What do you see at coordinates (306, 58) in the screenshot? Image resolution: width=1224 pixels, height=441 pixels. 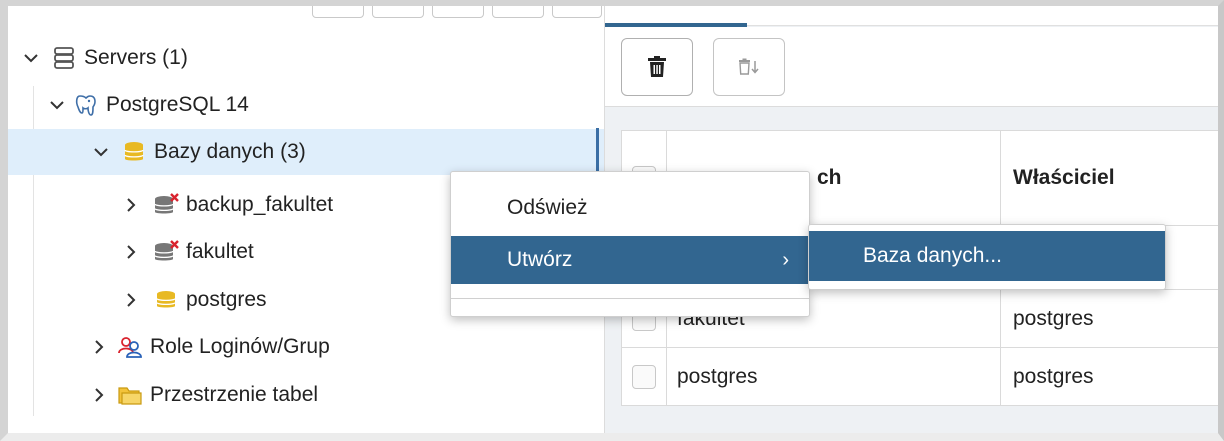 I see `tree-item-servers: Servers (1)` at bounding box center [306, 58].